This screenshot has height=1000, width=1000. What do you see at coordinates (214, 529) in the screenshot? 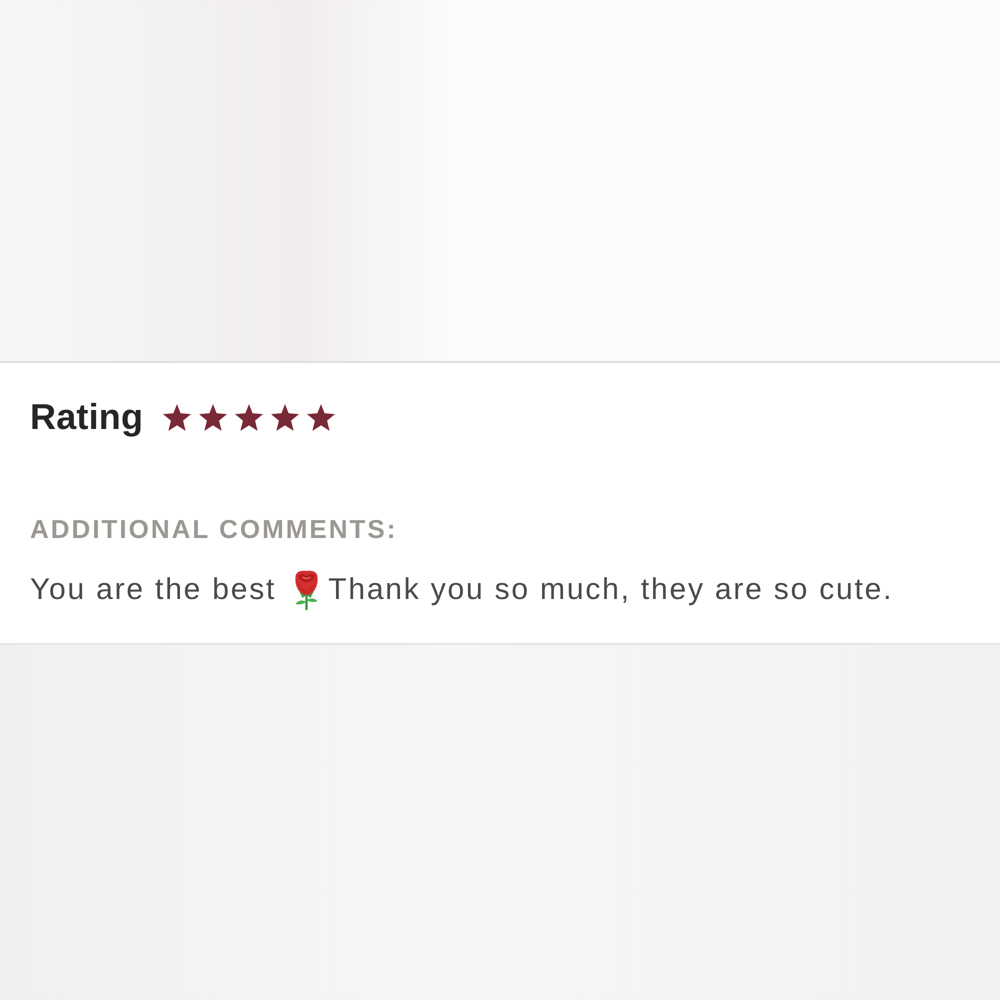
I see `comments-label: ADDITIONAL COMMENTS:` at bounding box center [214, 529].